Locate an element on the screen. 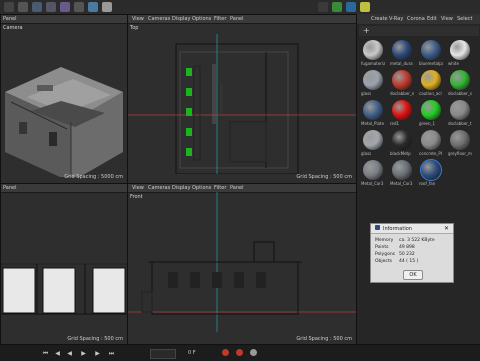  menu-corona: Corona is located at coordinates (416, 19).